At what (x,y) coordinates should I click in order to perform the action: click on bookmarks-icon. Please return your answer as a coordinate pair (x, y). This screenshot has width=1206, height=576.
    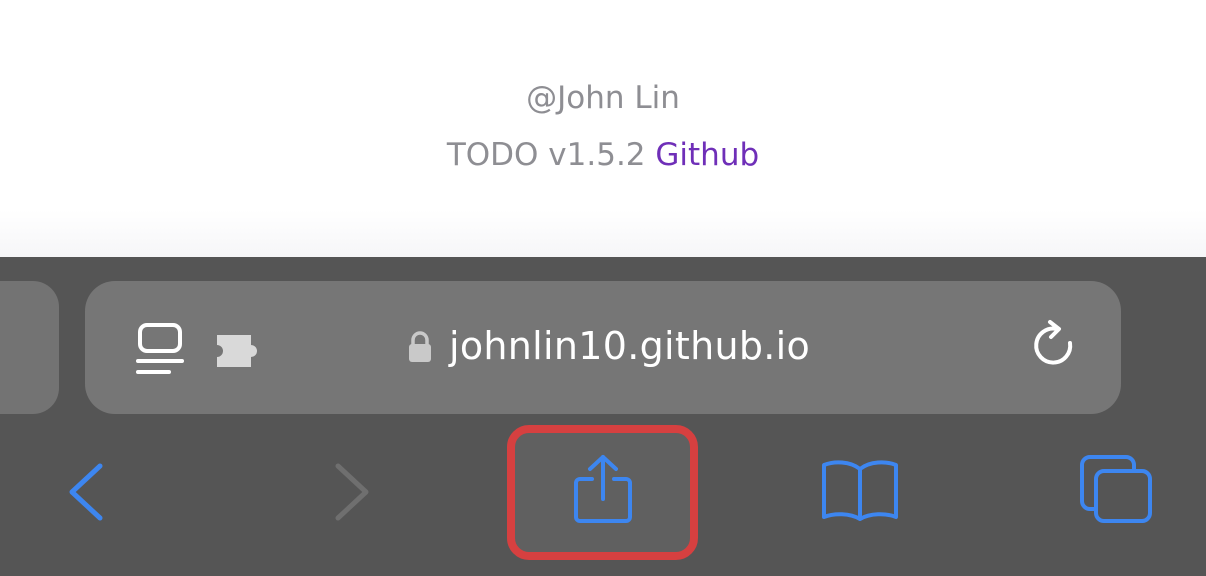
    Looking at the image, I should click on (860, 490).